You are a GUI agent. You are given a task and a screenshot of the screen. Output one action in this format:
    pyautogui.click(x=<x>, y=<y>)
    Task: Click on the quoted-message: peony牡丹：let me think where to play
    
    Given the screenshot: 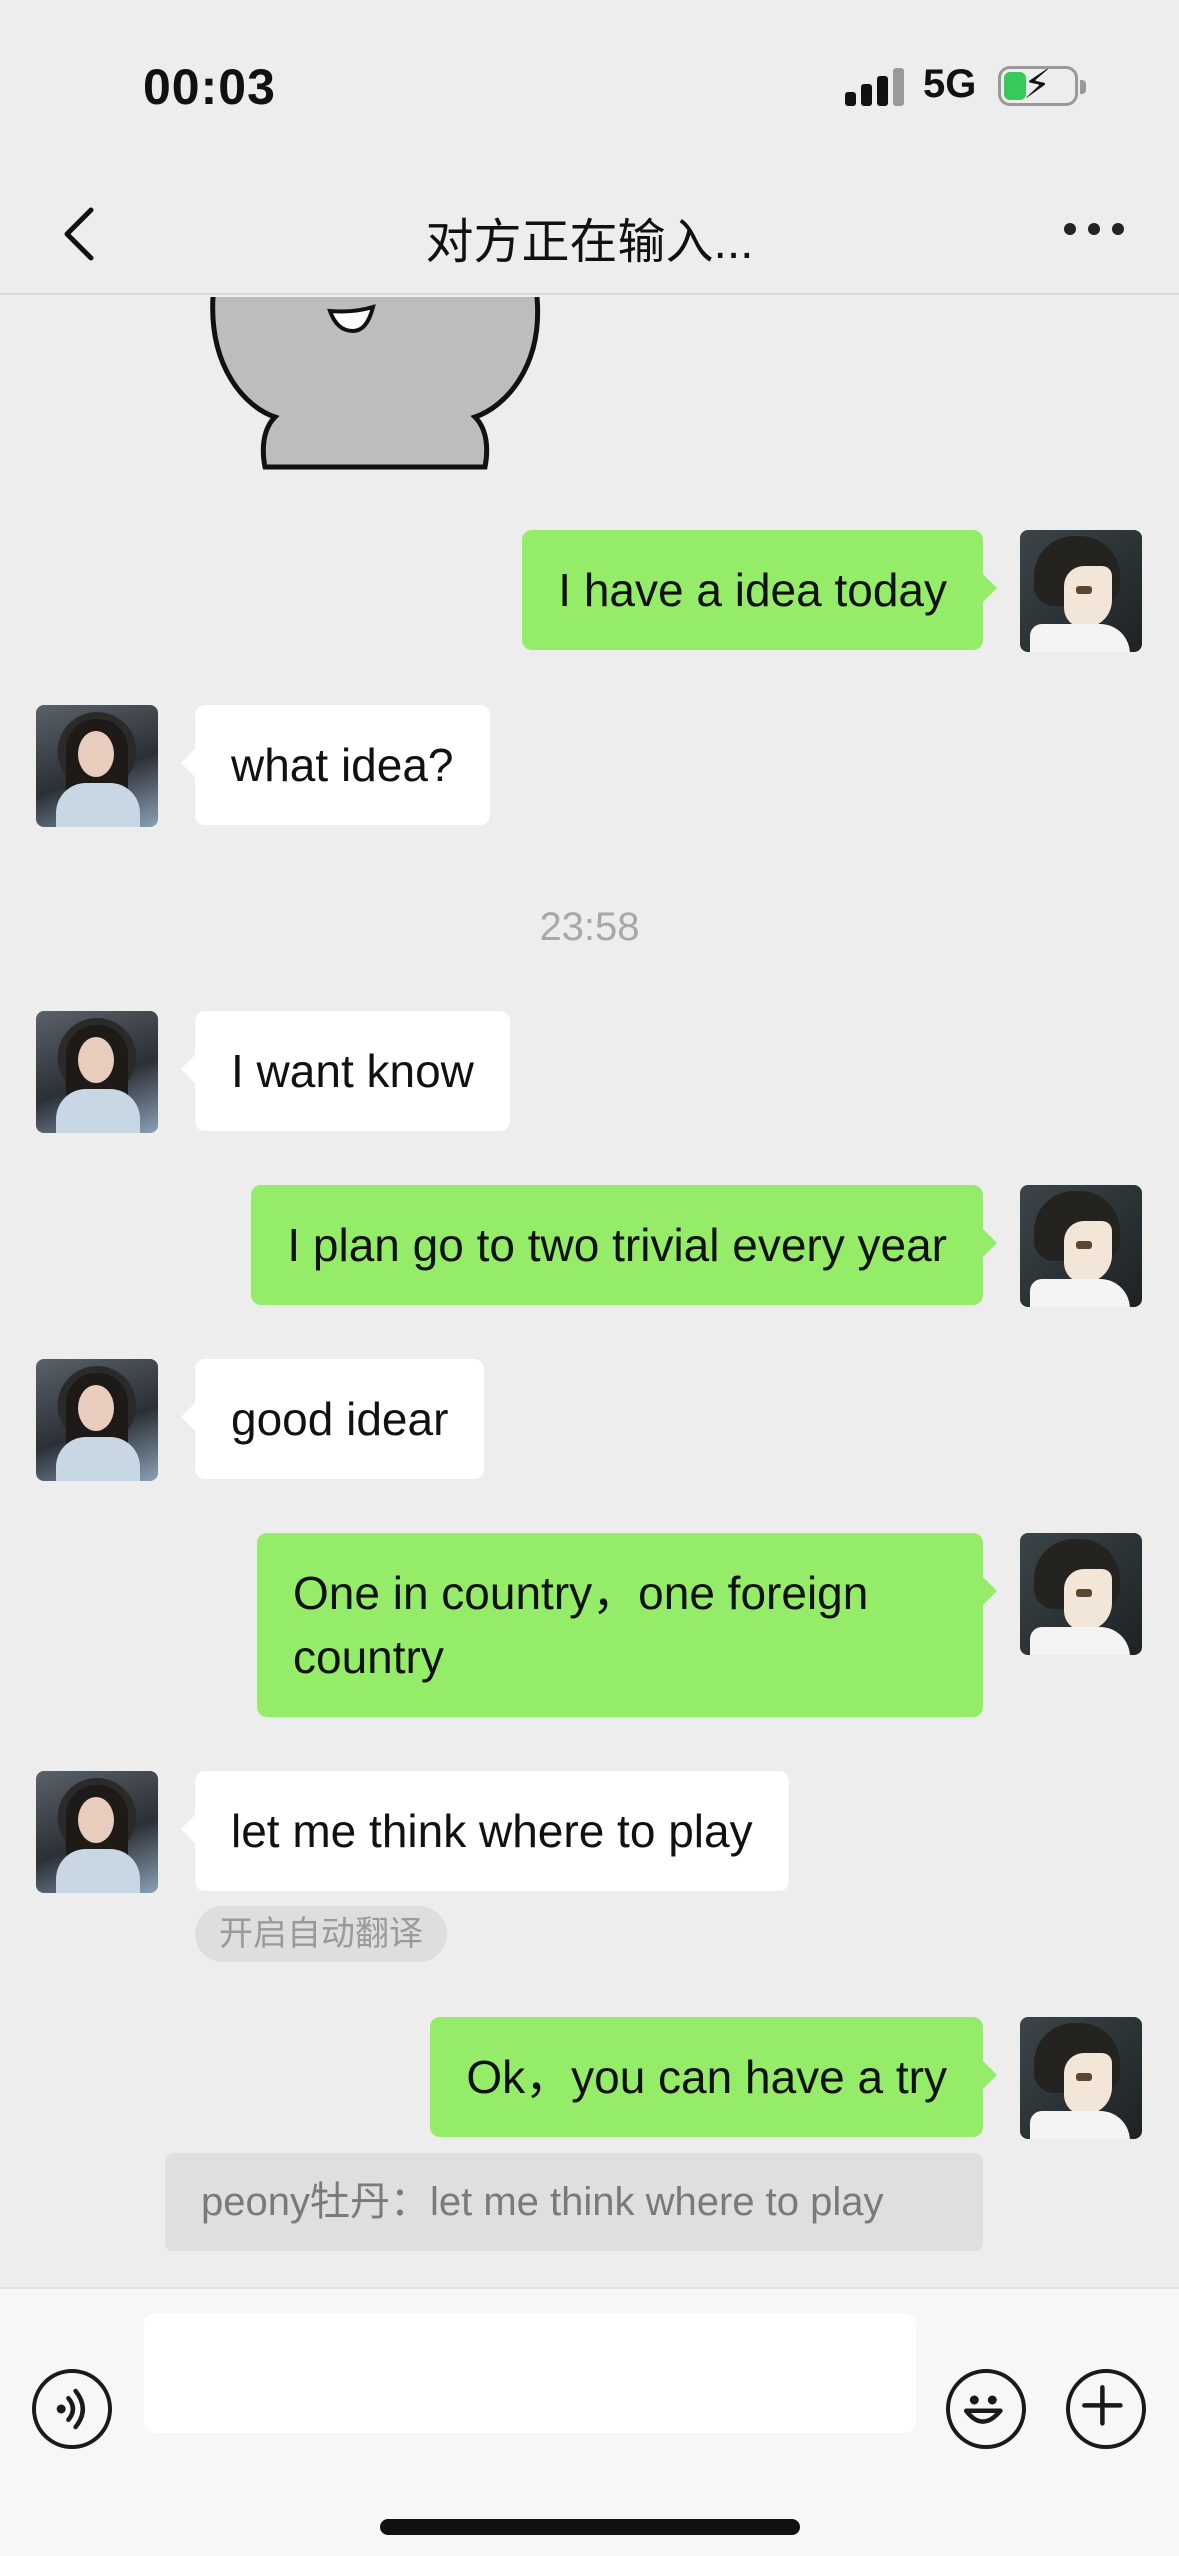 What is the action you would take?
    pyautogui.click(x=574, y=2202)
    